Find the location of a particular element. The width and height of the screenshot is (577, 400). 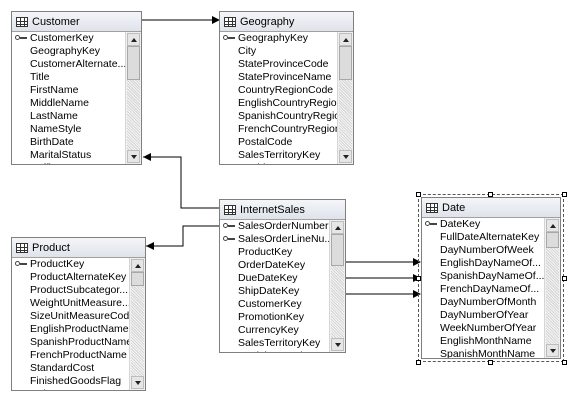

table-header: Customer is located at coordinates (76, 22).